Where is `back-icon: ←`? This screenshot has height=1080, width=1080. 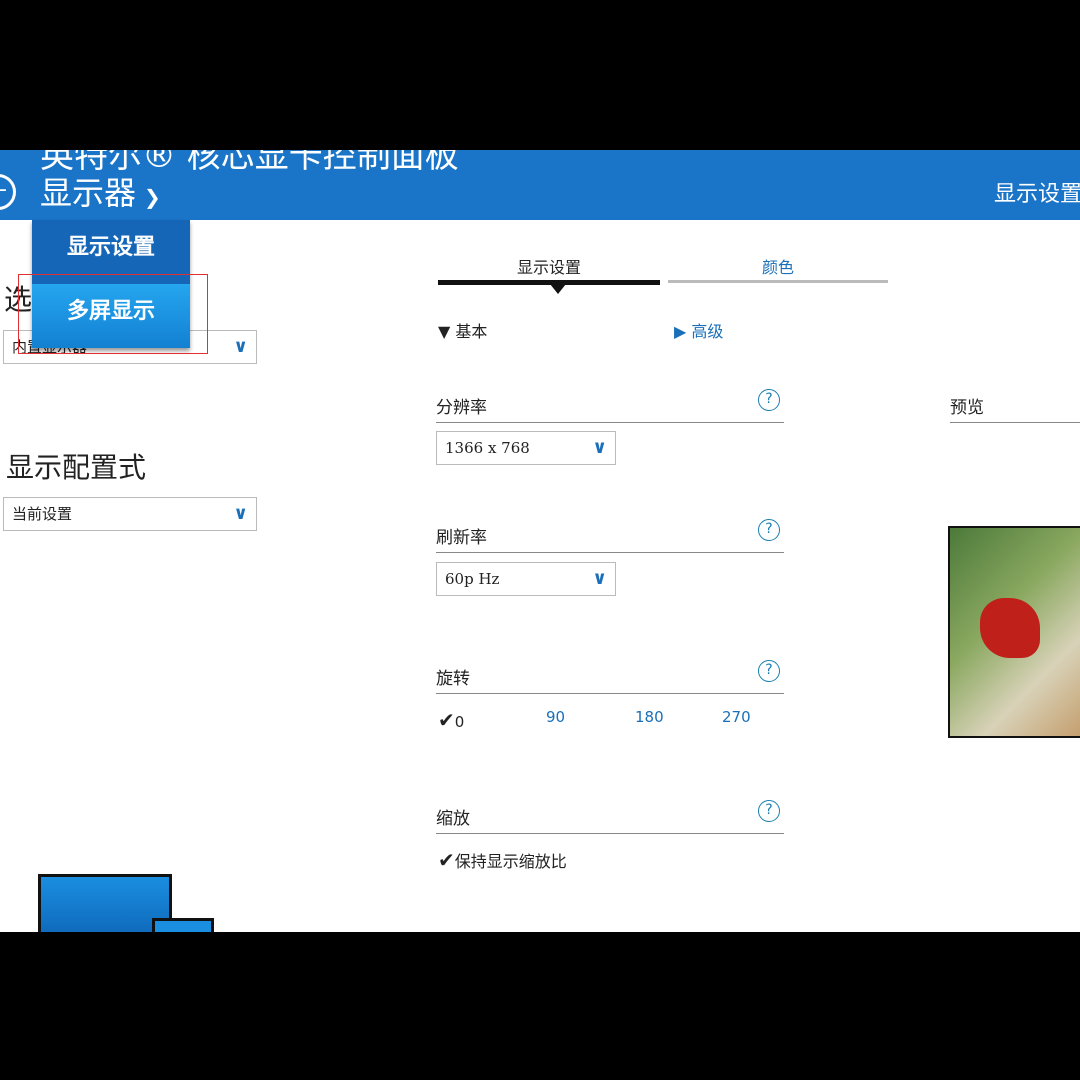 back-icon: ← is located at coordinates (8, 192).